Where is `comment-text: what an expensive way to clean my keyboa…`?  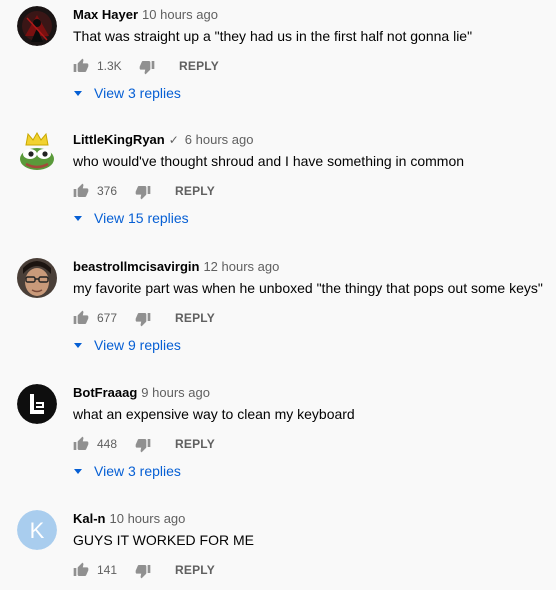
comment-text: what an expensive way to clean my keyboa… is located at coordinates (214, 414).